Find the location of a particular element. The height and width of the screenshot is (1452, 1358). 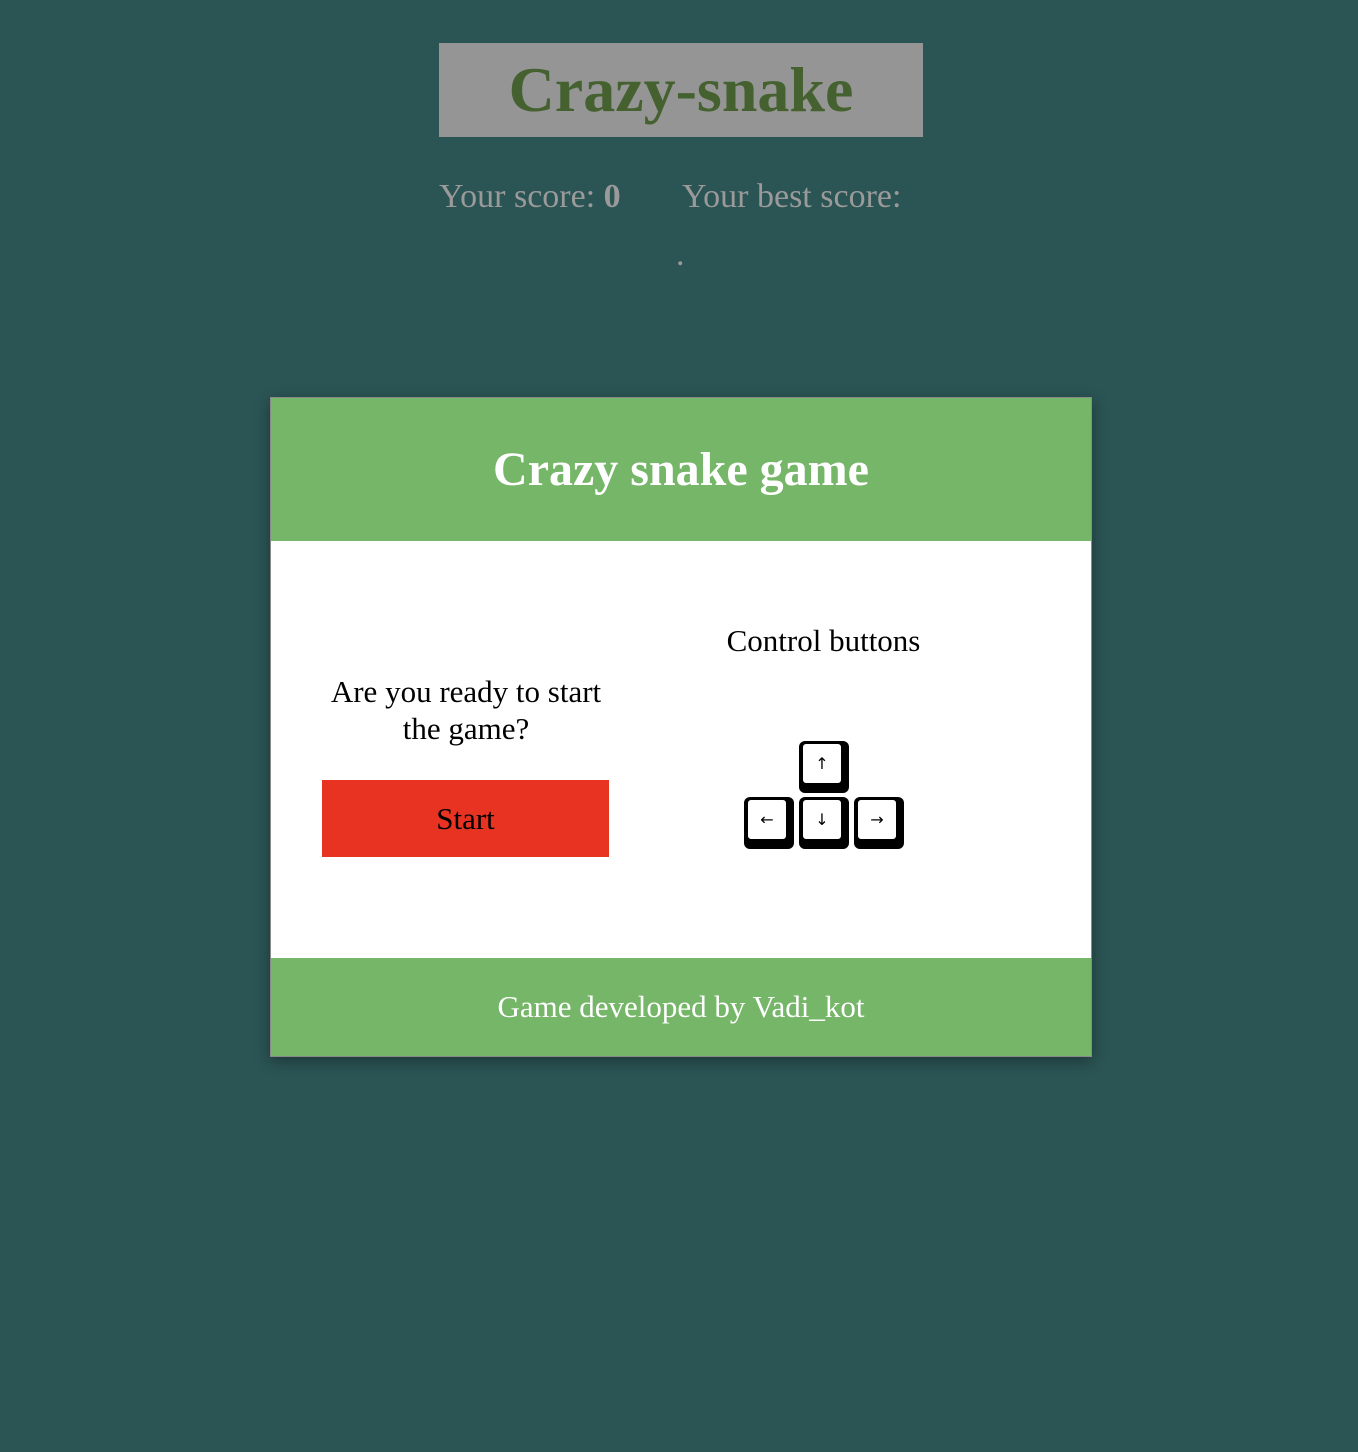

arrow-down-key: ↓ is located at coordinates (824, 823).